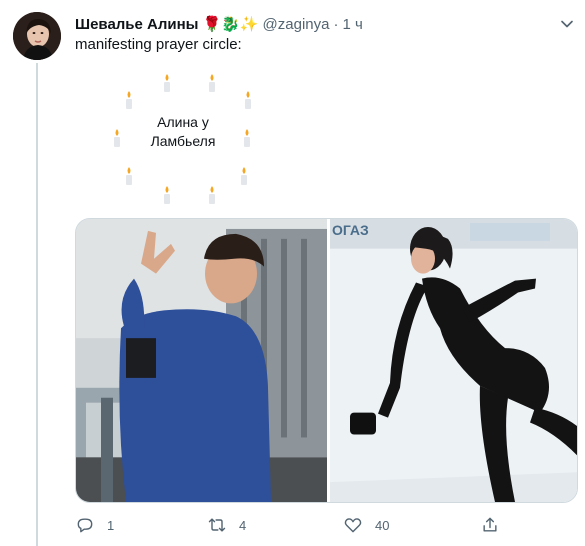  What do you see at coordinates (94, 525) in the screenshot?
I see `reply-button: 1` at bounding box center [94, 525].